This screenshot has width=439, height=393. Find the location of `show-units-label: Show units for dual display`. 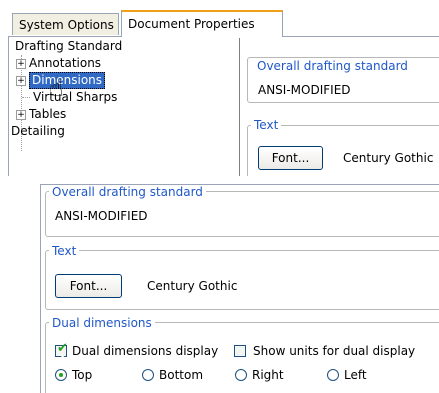

show-units-label: Show units for dual display is located at coordinates (334, 351).